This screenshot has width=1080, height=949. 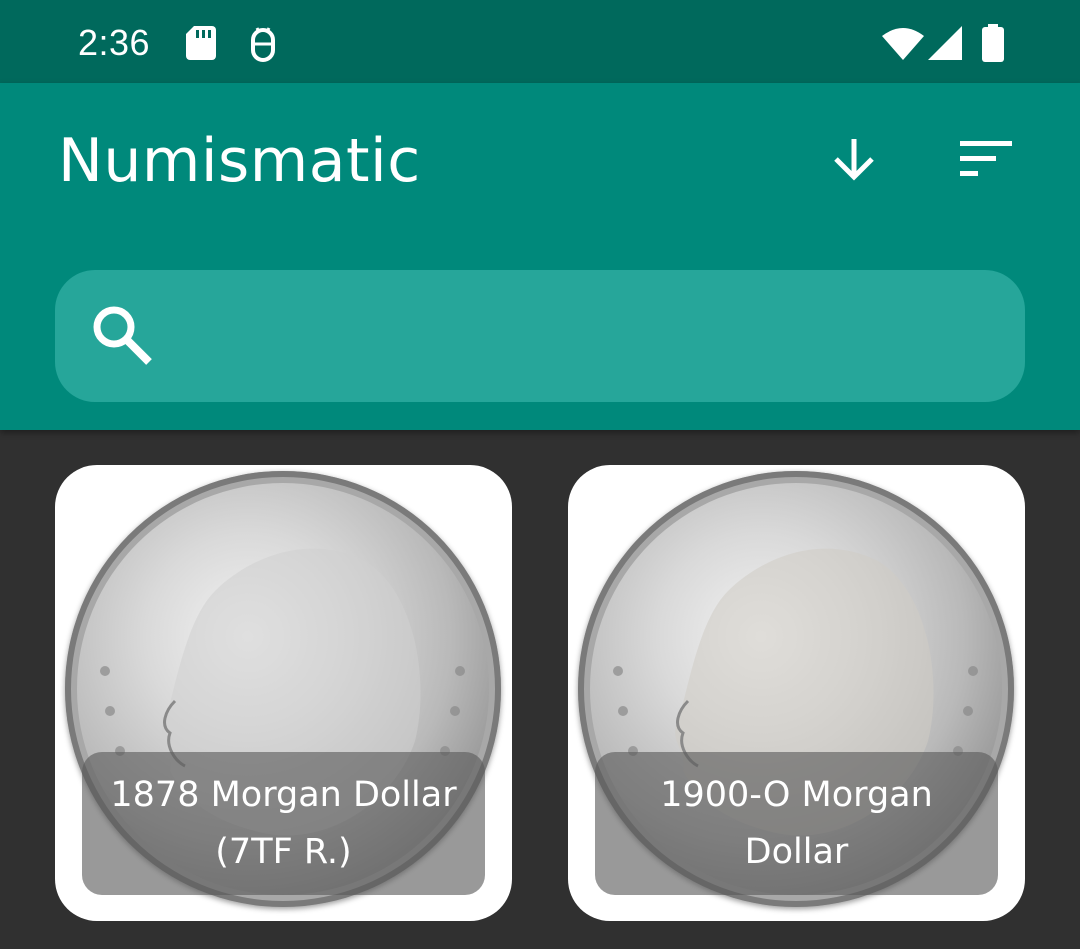 I want to click on search-bar, so click(x=540, y=337).